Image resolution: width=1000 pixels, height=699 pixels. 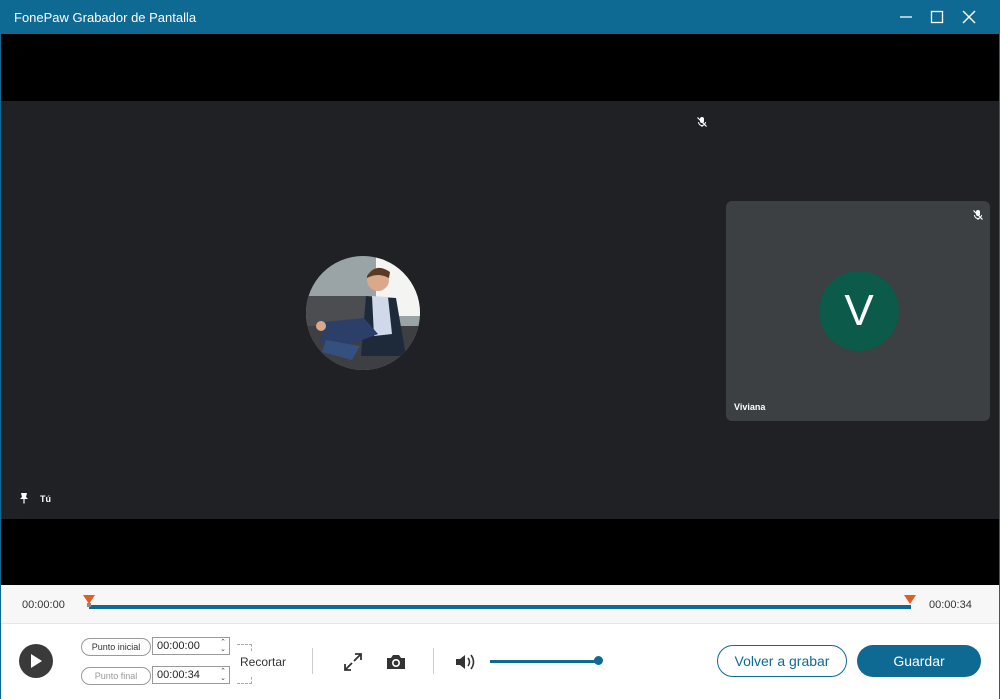 I want to click on participant-photo, so click(x=363, y=313).